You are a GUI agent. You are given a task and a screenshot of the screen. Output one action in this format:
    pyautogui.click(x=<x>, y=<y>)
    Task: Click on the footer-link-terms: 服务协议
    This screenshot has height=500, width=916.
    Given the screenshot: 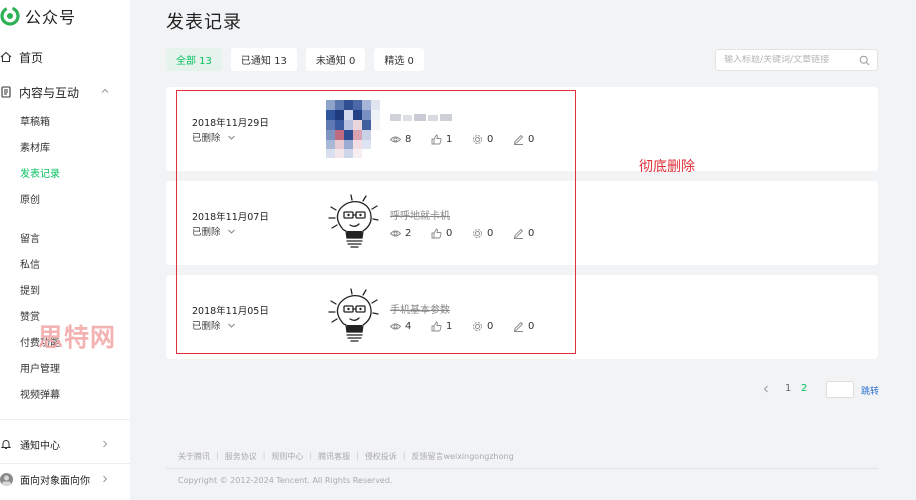 What is the action you would take?
    pyautogui.click(x=241, y=456)
    